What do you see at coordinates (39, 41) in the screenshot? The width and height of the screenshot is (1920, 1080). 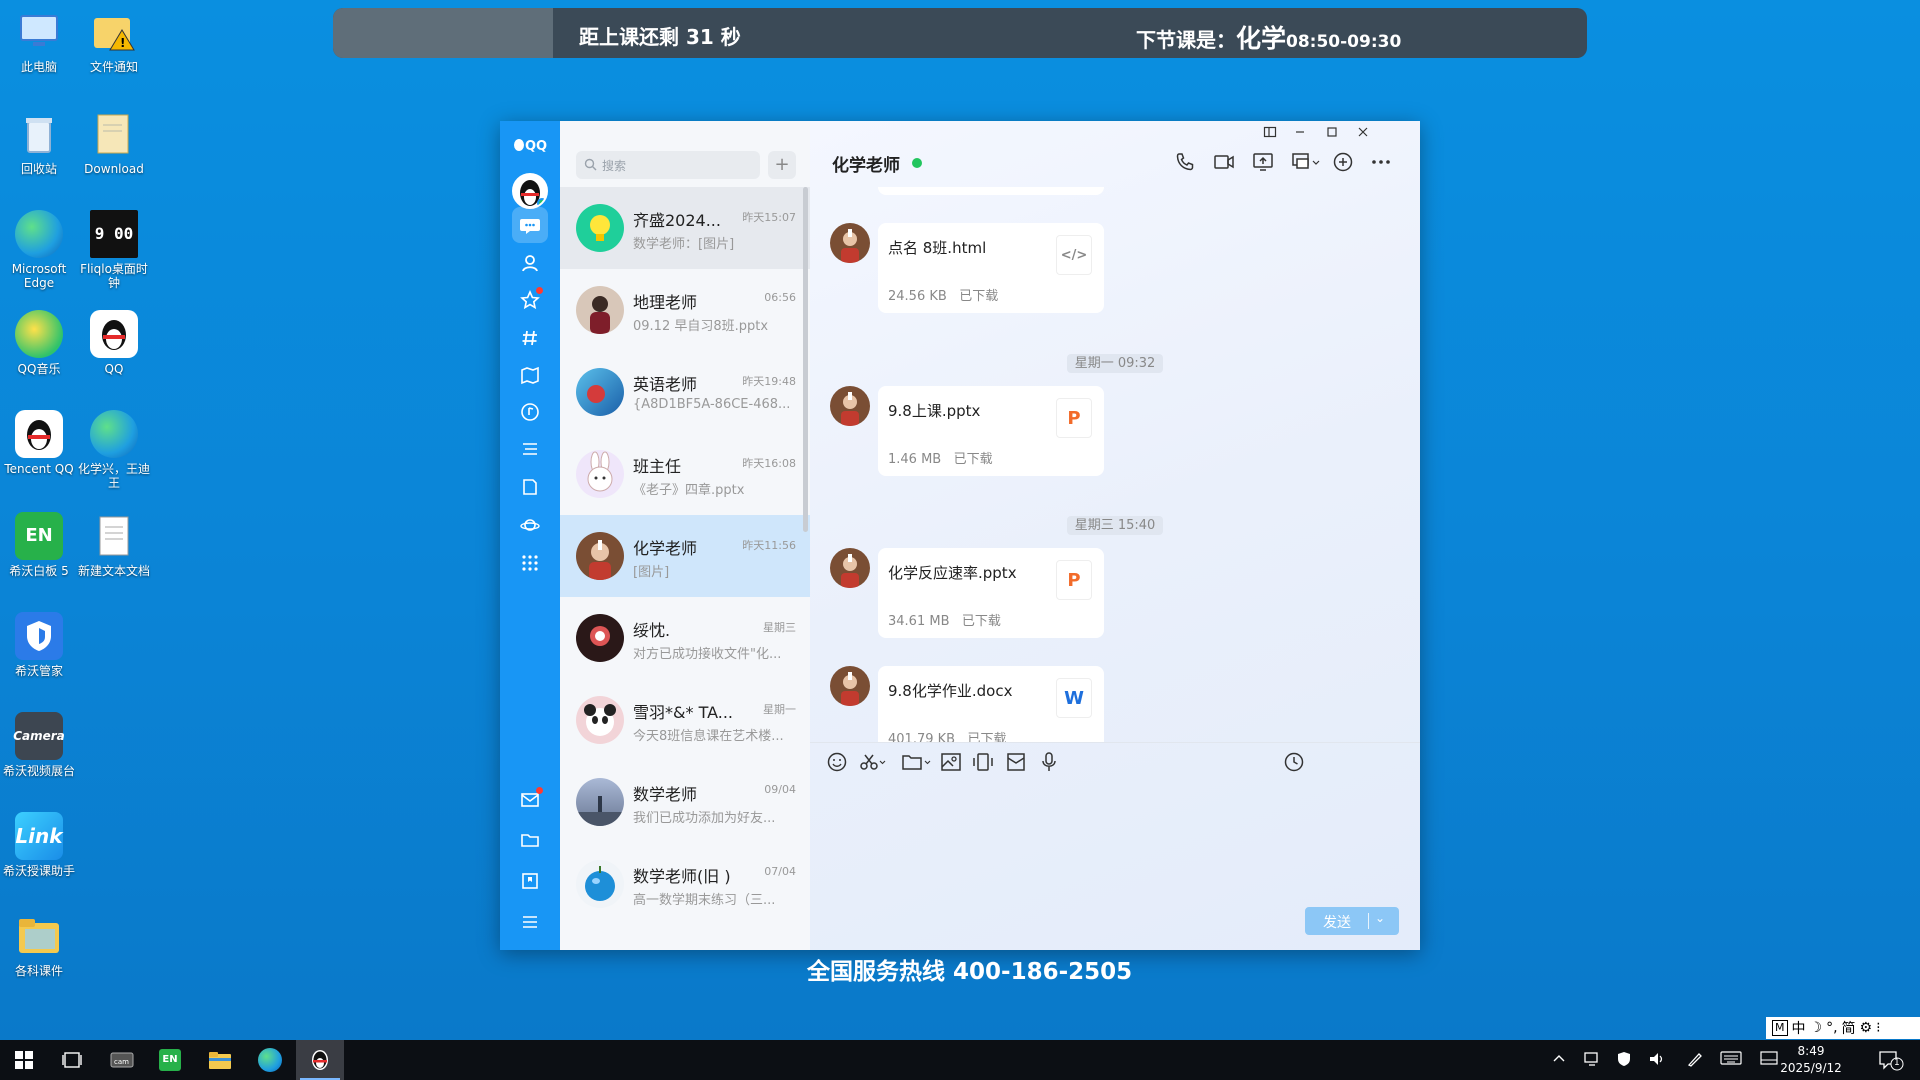 I see `desktop-icon-this-pc: 此电脑` at bounding box center [39, 41].